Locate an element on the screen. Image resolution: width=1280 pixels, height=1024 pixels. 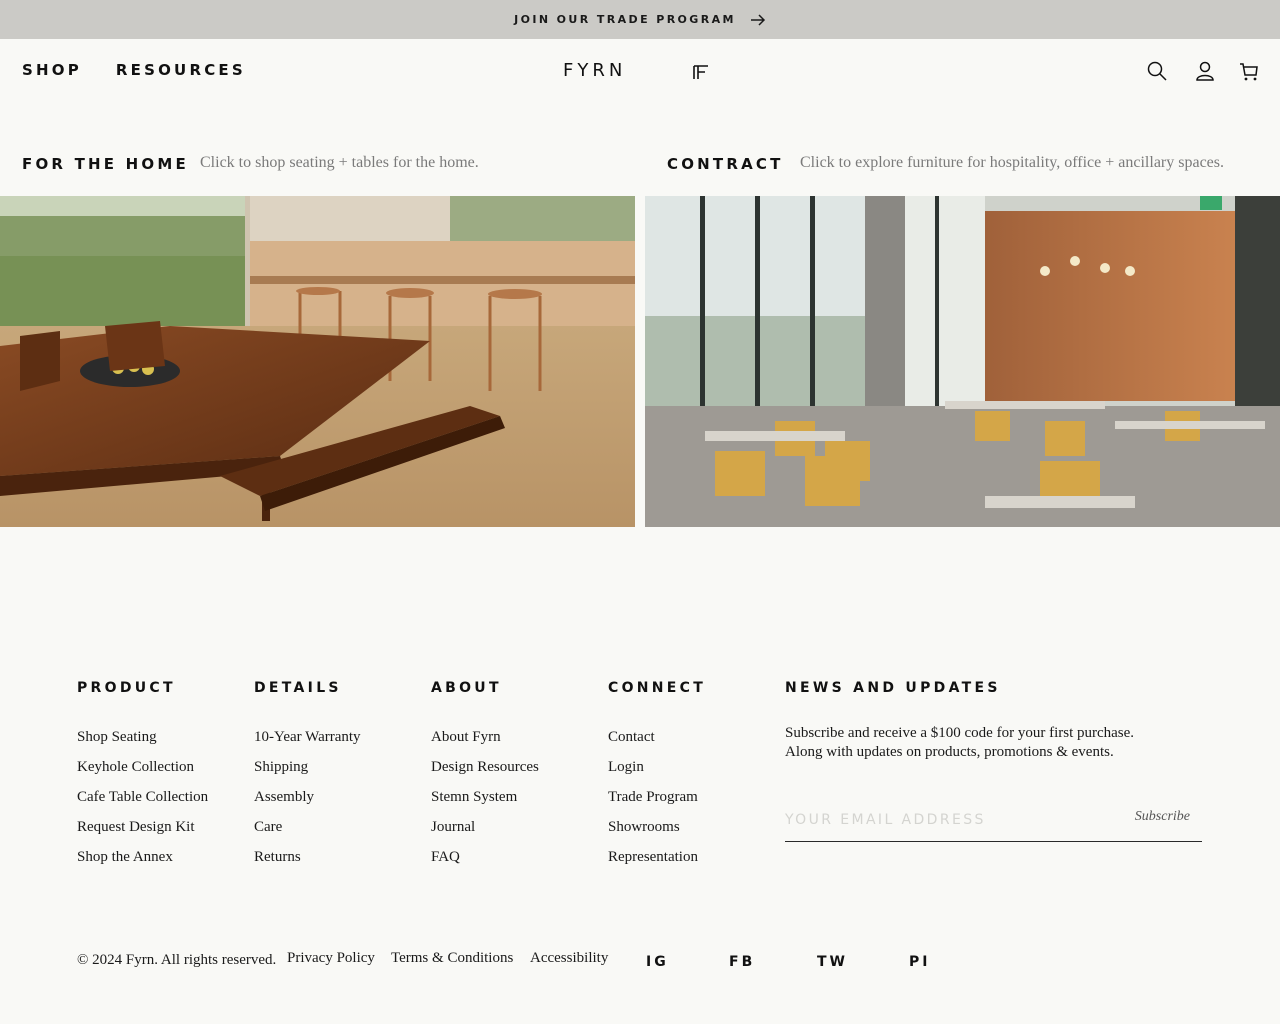
footer-link: Shipping is located at coordinates (307, 767).